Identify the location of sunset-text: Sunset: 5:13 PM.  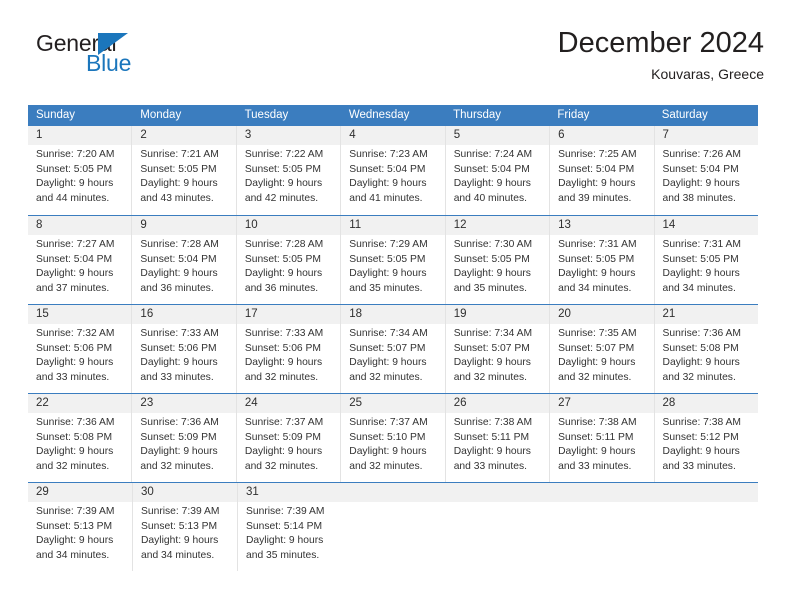
(74, 526).